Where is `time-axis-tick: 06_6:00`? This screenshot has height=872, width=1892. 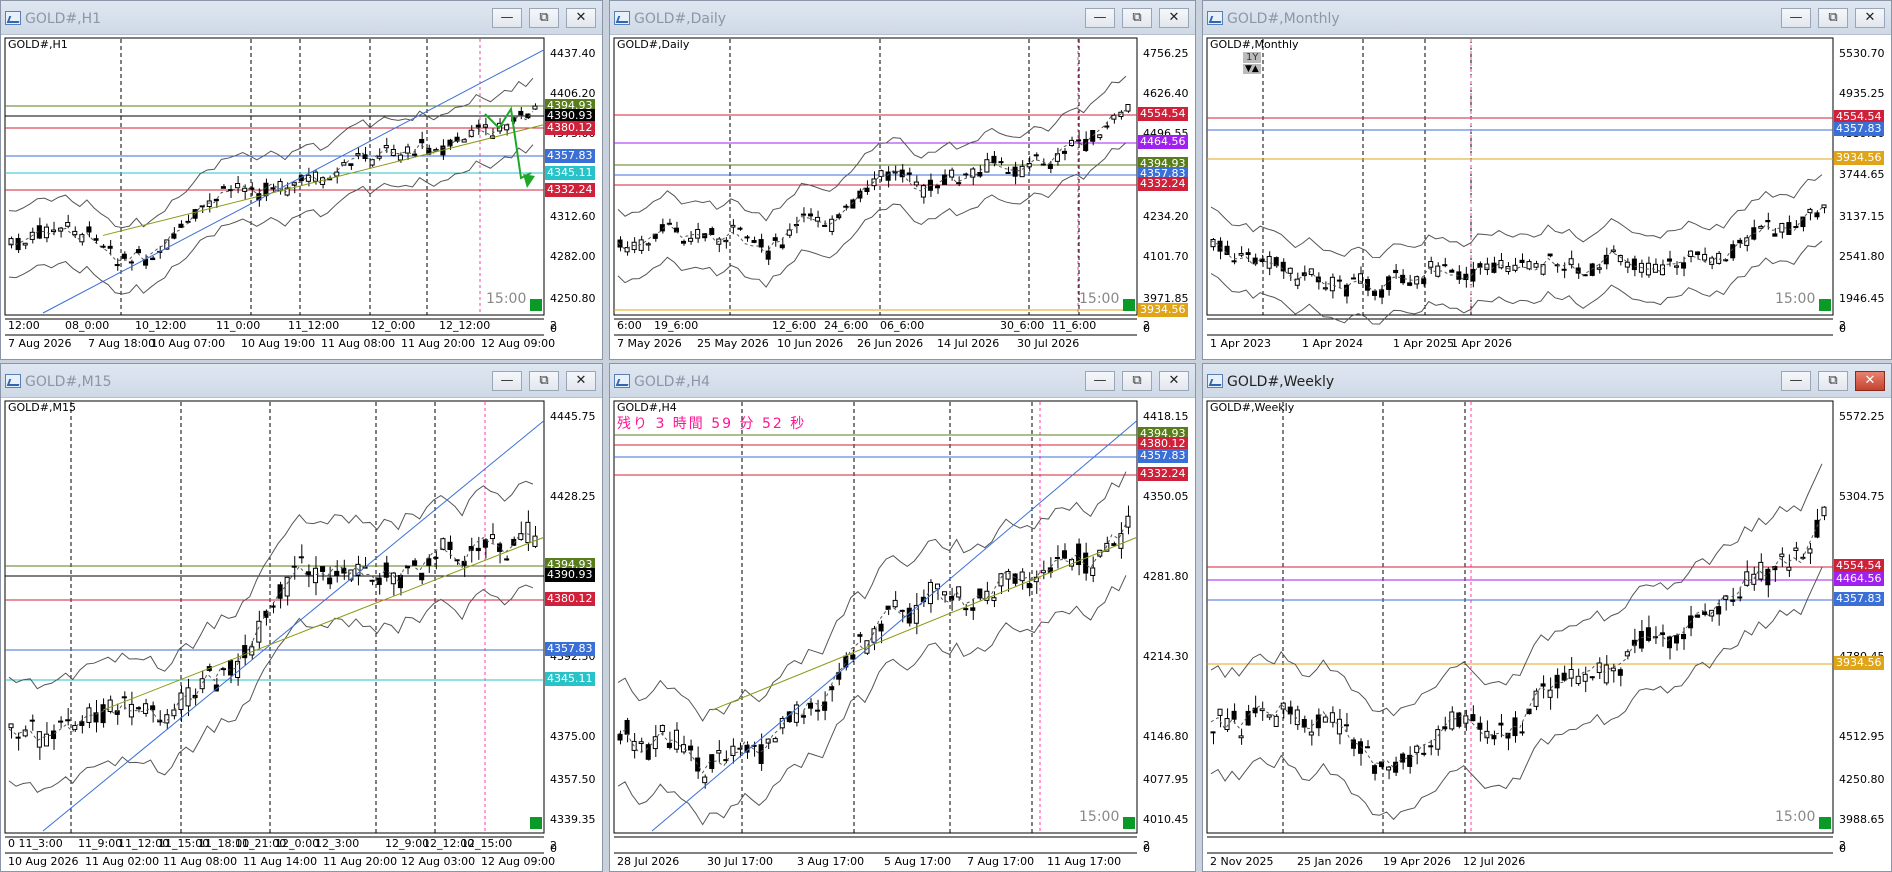 time-axis-tick: 06_6:00 is located at coordinates (902, 325).